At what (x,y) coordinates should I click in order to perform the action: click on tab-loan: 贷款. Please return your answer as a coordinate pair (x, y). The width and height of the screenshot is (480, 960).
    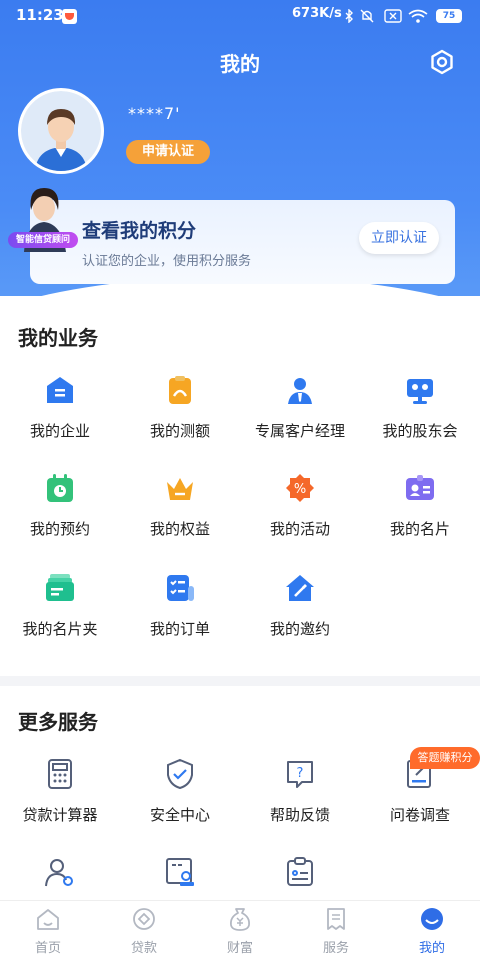
    Looking at the image, I should click on (144, 930).